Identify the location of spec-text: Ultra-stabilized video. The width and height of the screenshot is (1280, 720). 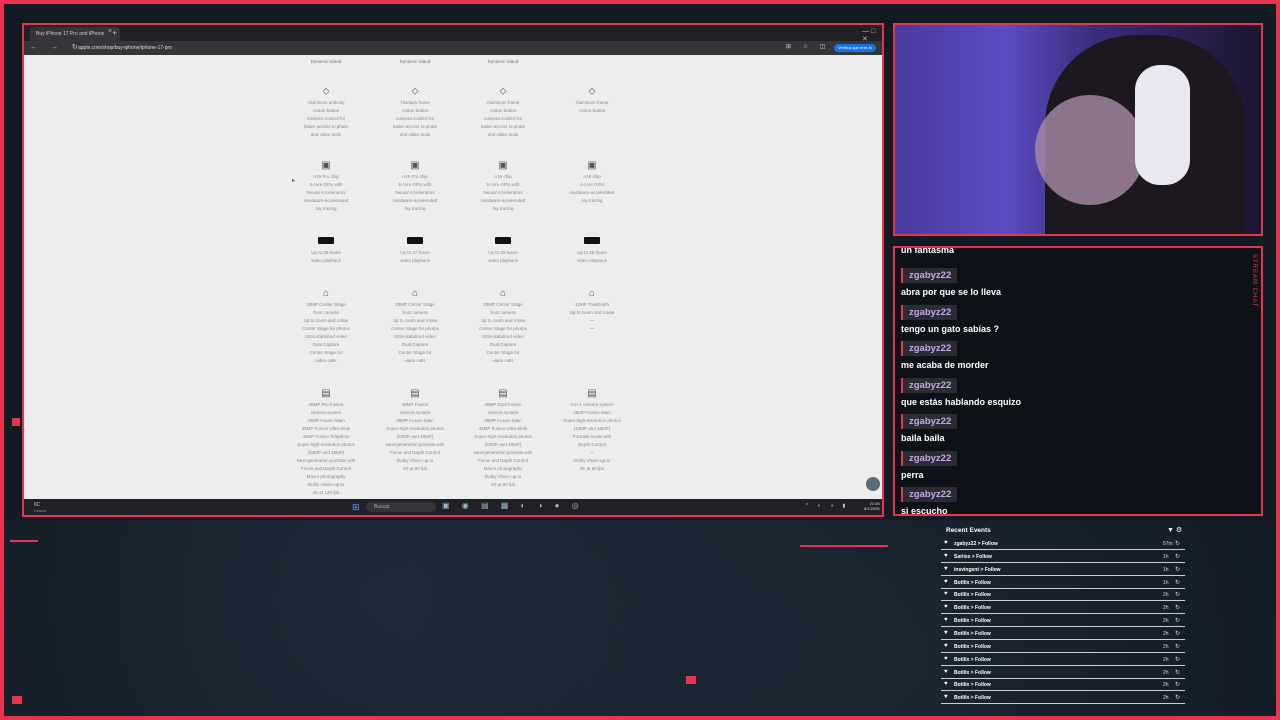
(415, 336).